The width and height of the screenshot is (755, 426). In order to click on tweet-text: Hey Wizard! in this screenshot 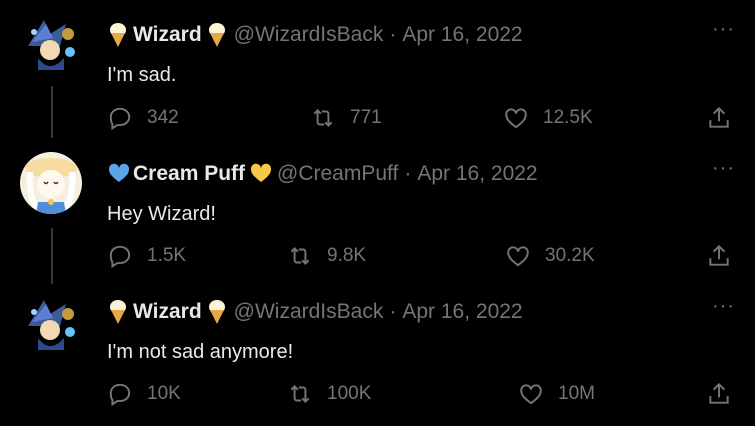, I will do `click(161, 214)`.